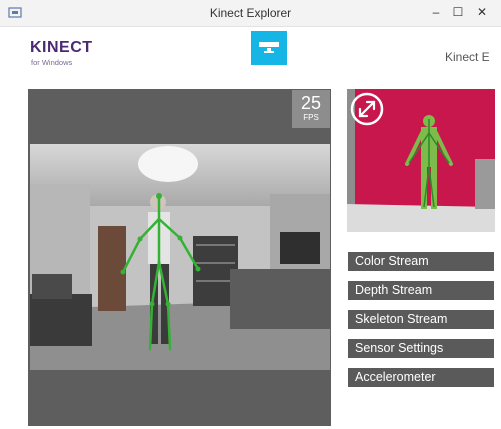  I want to click on kinect-sensor-icon, so click(269, 47).